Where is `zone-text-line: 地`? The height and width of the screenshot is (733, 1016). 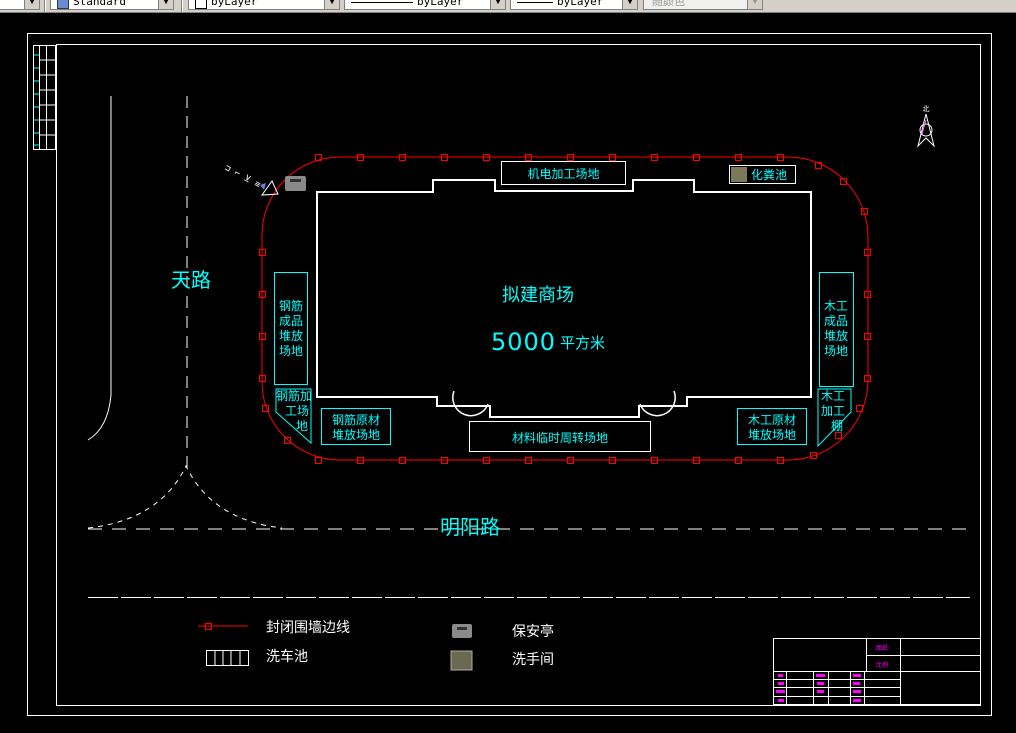 zone-text-line: 地 is located at coordinates (302, 426).